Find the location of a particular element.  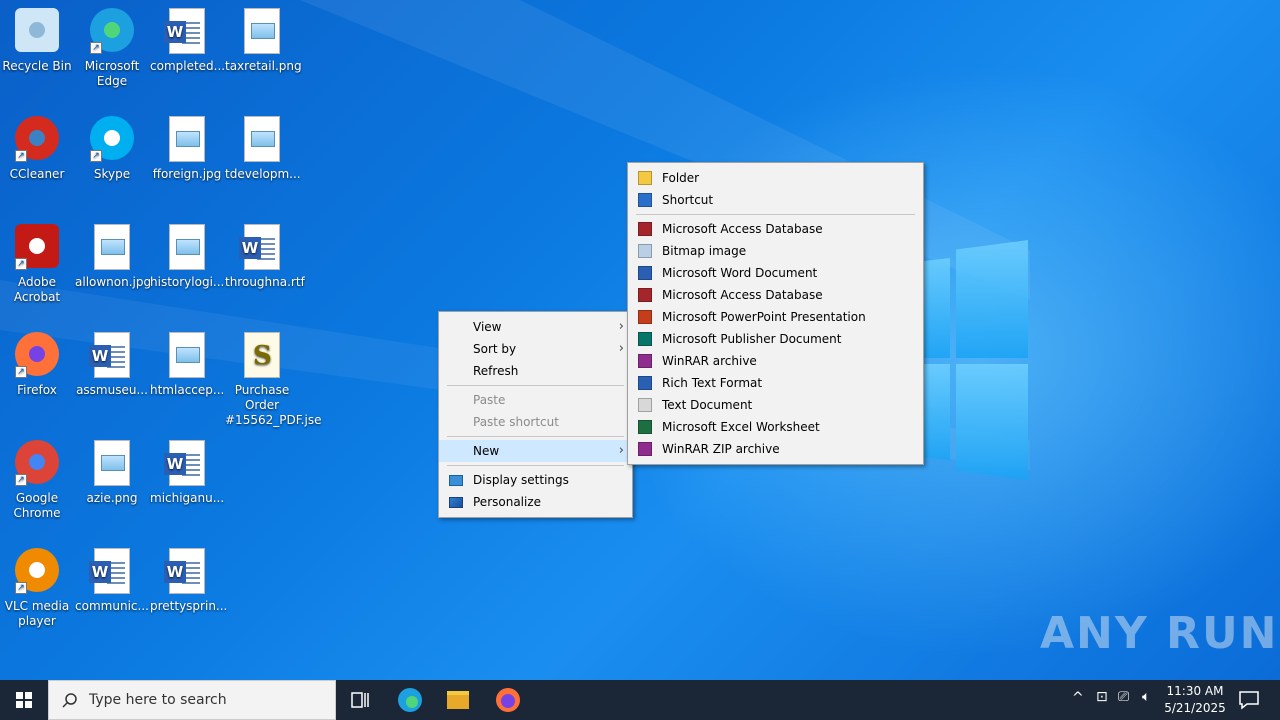

desktop-icon: taxretail.png is located at coordinates (263, 37).